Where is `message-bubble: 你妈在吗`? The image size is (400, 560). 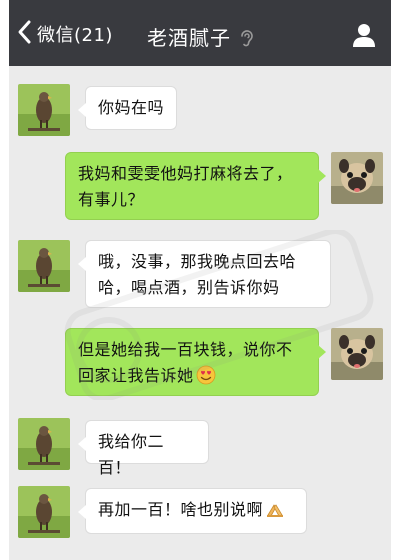
message-bubble: 你妈在吗 is located at coordinates (127, 108).